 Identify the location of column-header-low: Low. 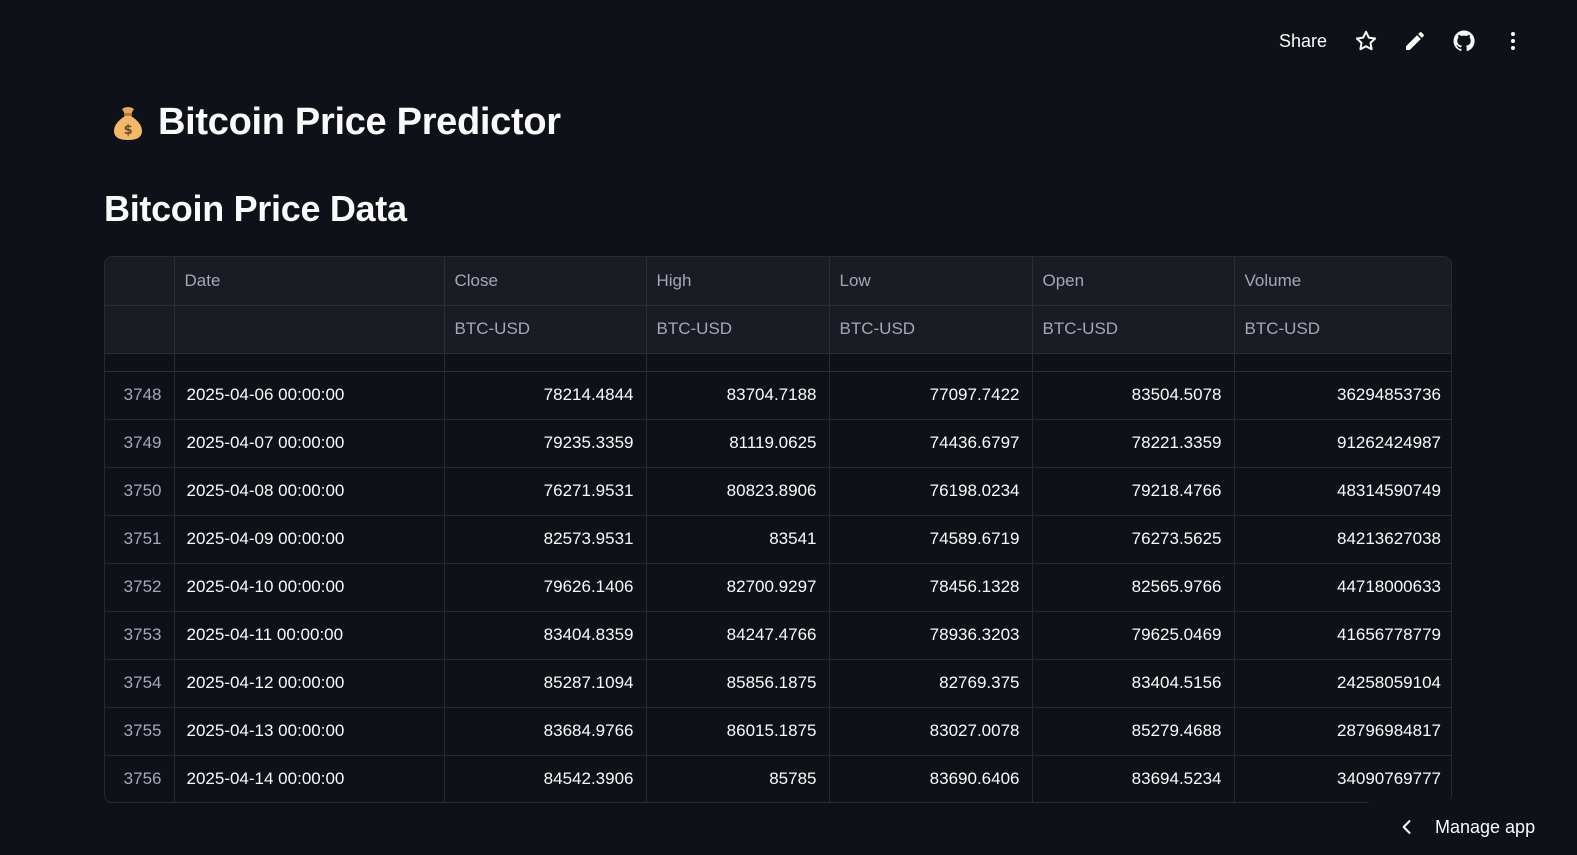
(931, 281).